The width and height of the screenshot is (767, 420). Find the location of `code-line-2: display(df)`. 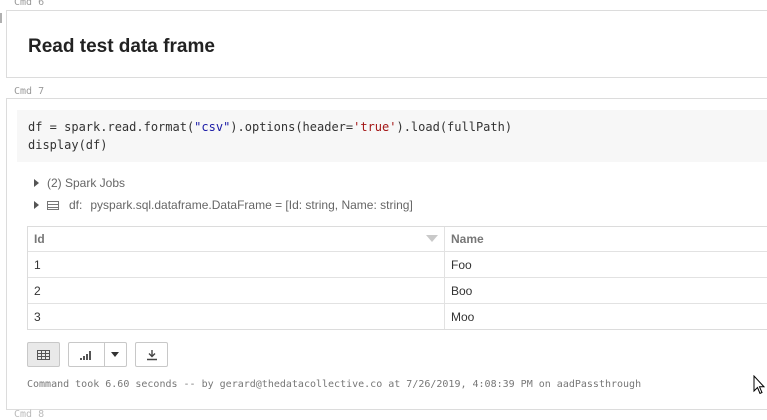

code-line-2: display(df) is located at coordinates (67, 145).